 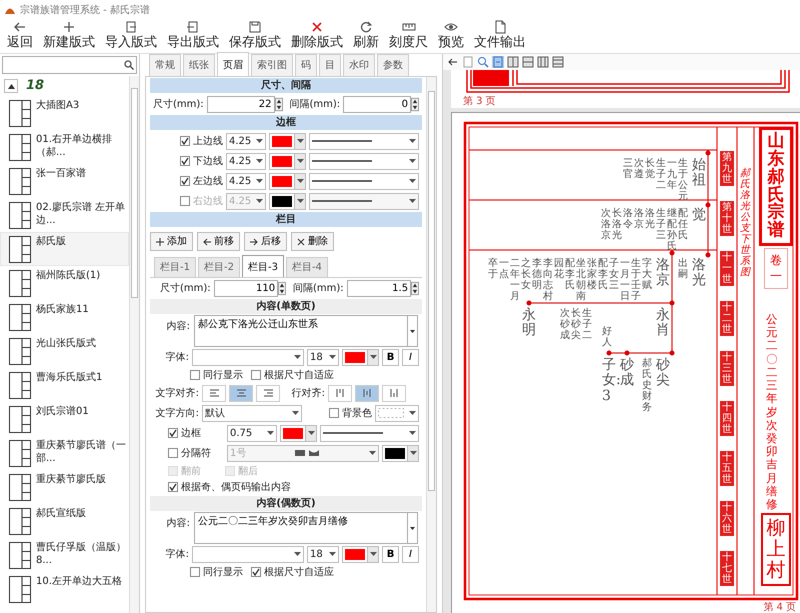 What do you see at coordinates (11, 86) in the screenshot?
I see `expand-button` at bounding box center [11, 86].